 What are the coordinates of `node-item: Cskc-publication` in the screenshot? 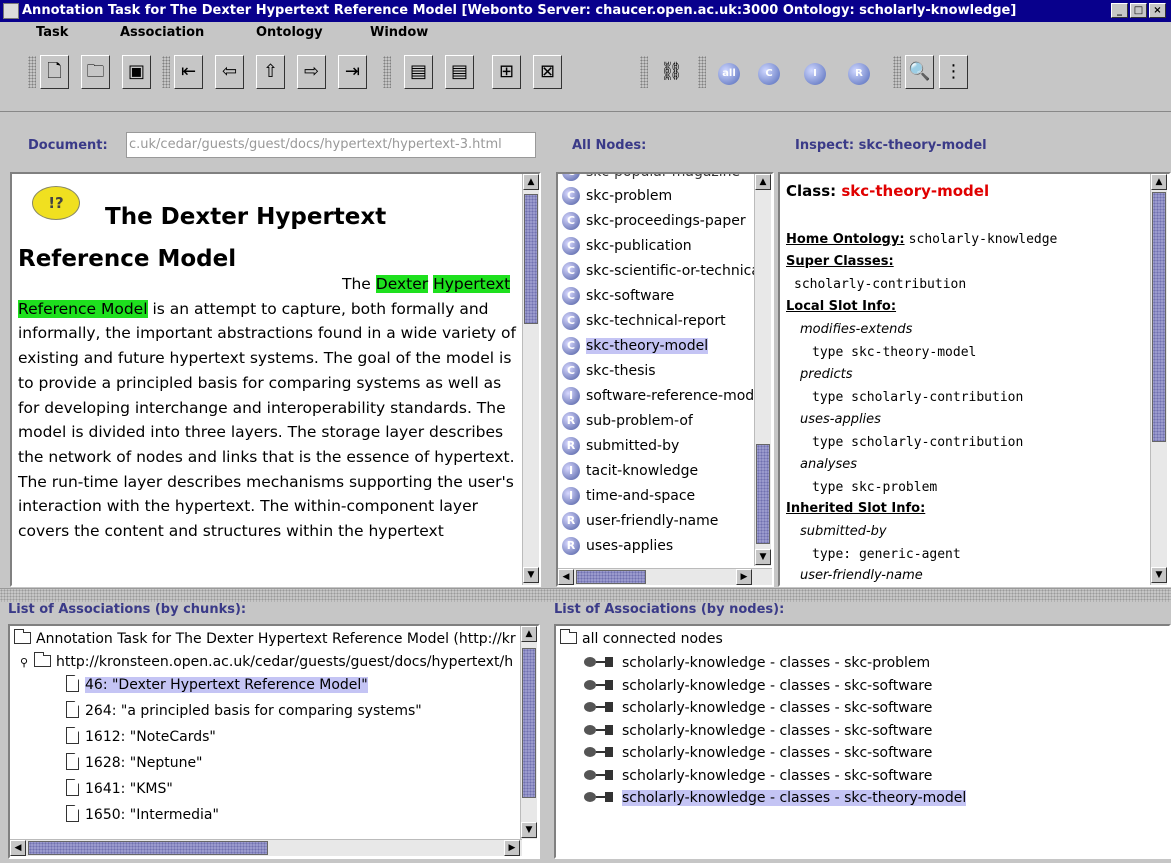 It's located at (627, 246).